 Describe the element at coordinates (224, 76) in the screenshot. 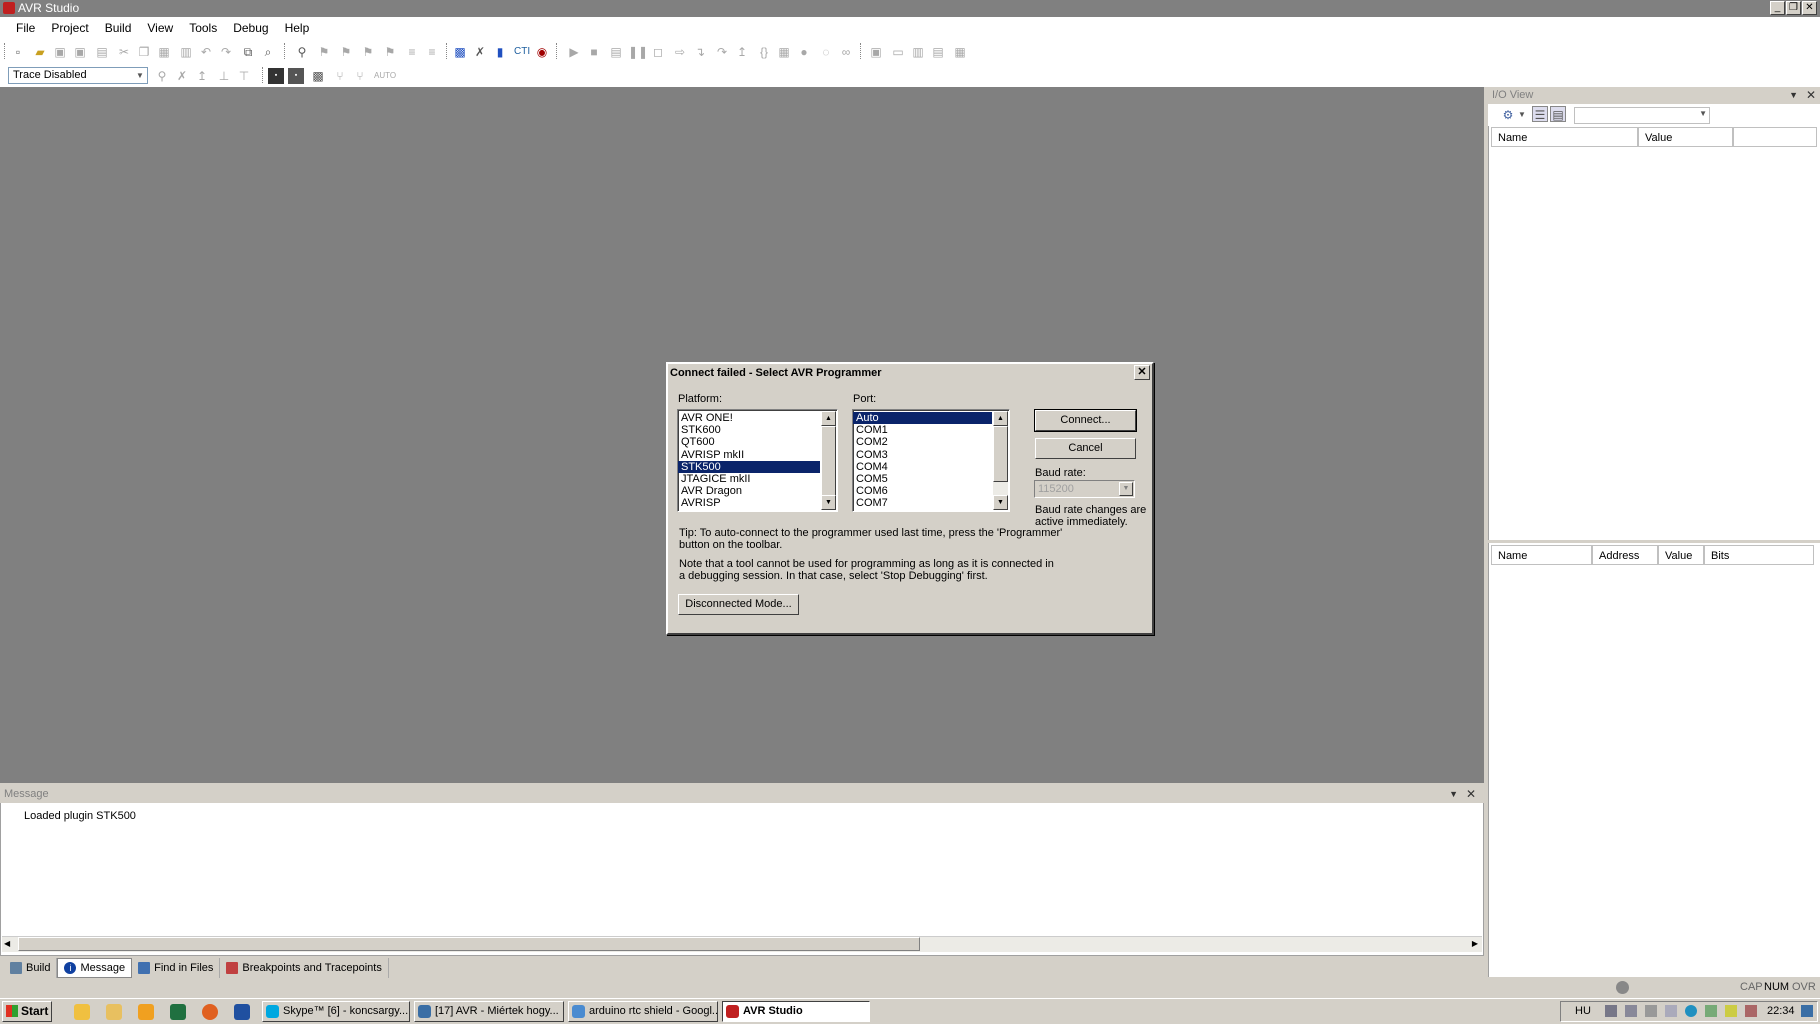

I see `trace-download-icon: ⊥` at that location.